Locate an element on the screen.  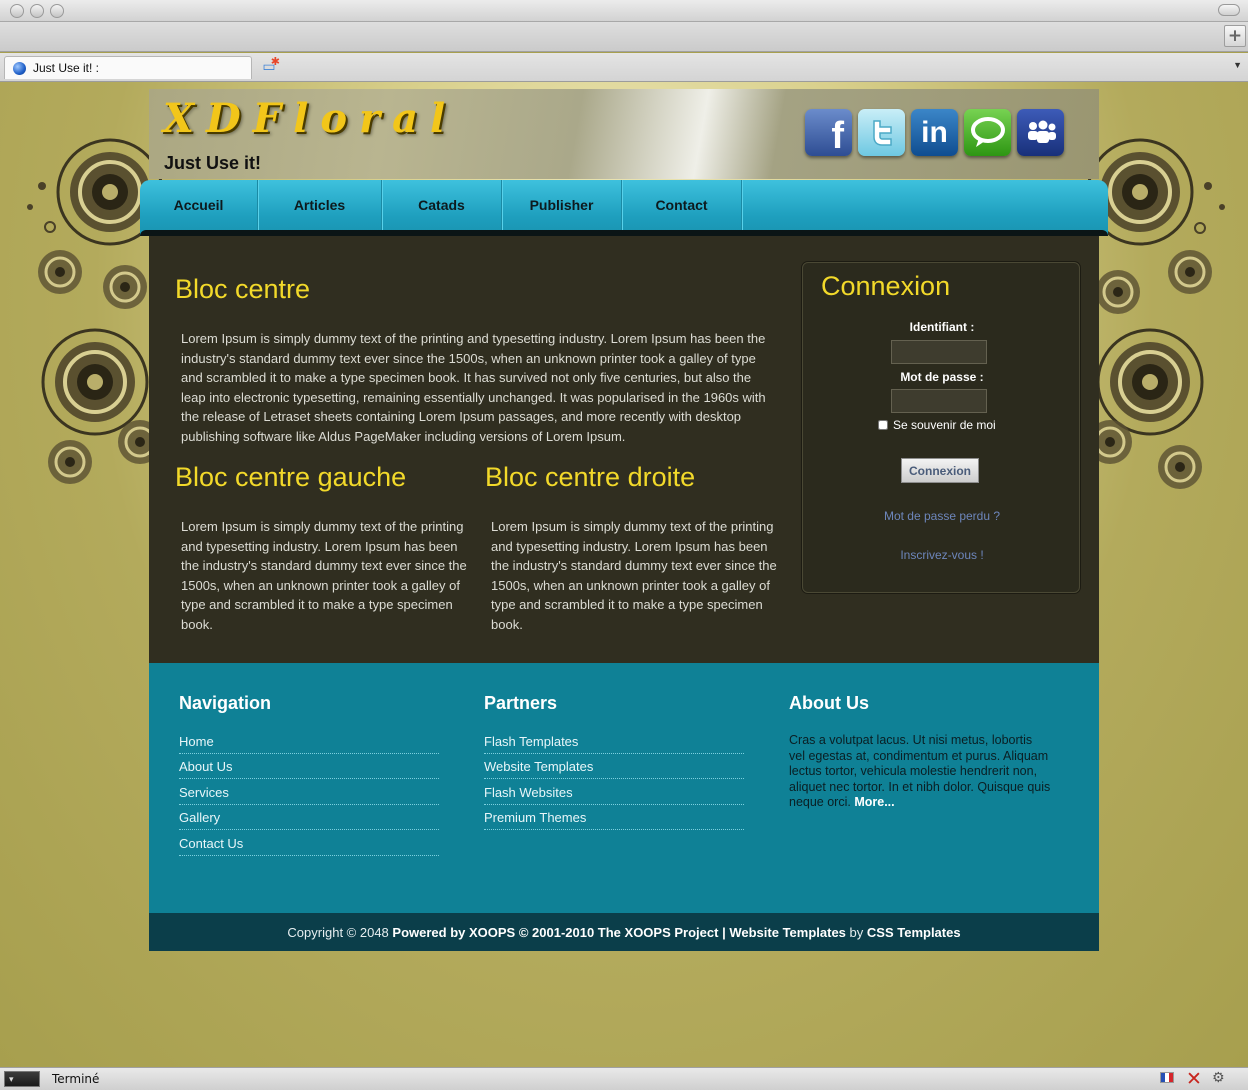
toolbar-toggle-button is located at coordinates (1229, 10).